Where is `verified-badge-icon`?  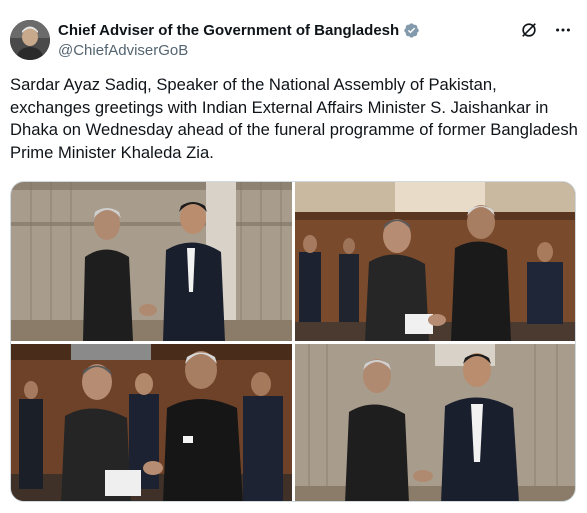
verified-badge-icon is located at coordinates (411, 30).